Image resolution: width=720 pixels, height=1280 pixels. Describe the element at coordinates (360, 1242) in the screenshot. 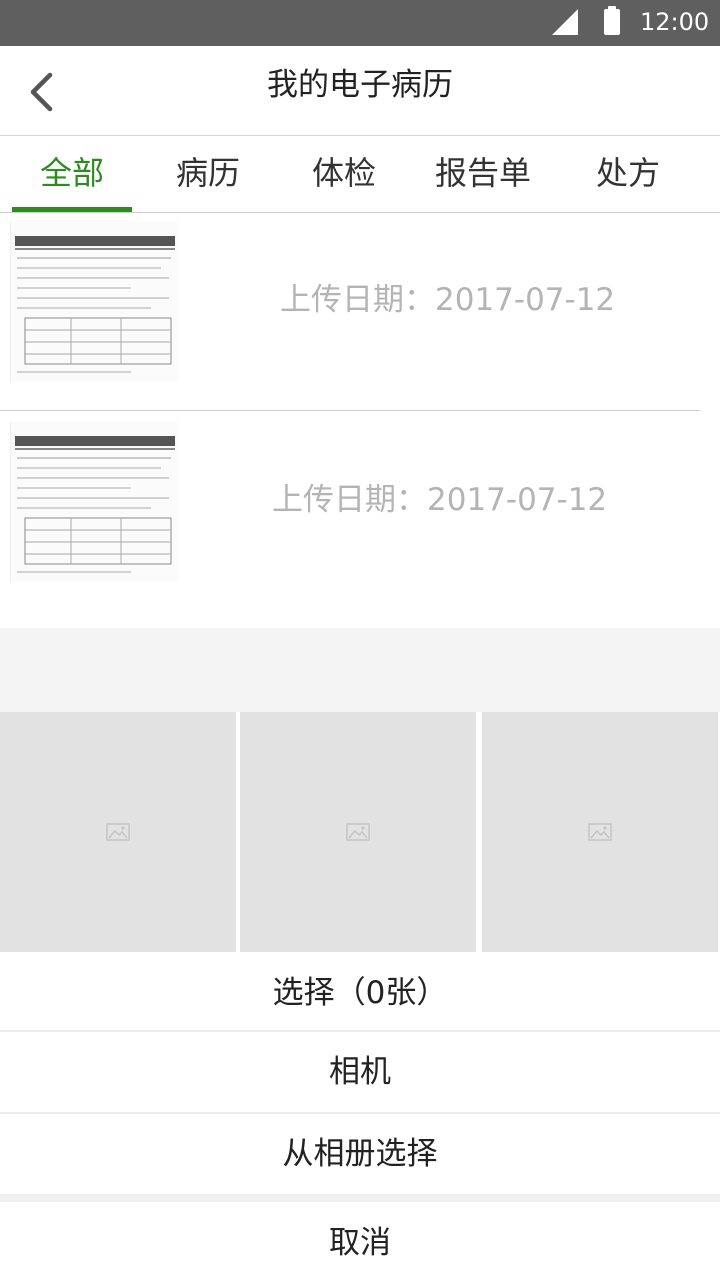

I see `cancel-button: 取消` at that location.